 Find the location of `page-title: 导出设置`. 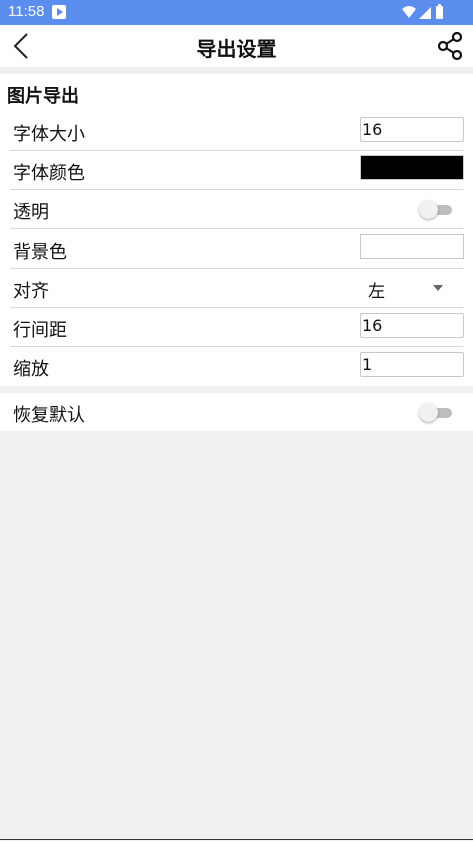

page-title: 导出设置 is located at coordinates (236, 49).